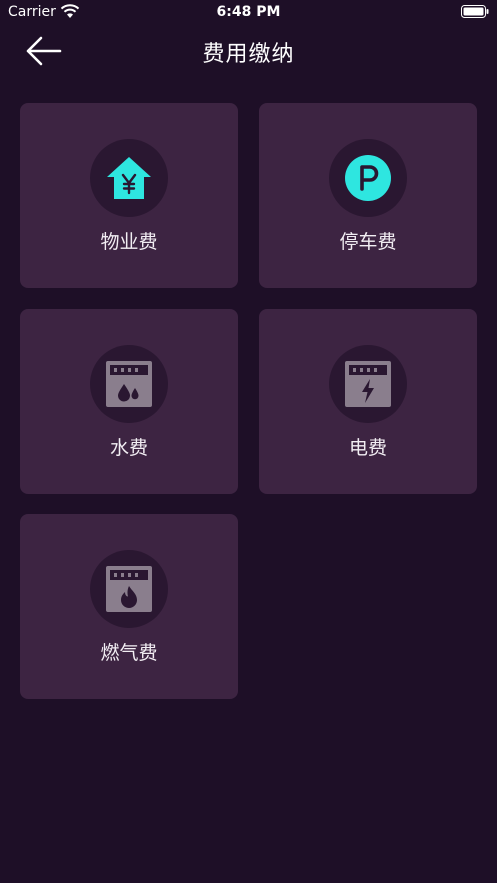  I want to click on card-label: 物业费, so click(129, 242).